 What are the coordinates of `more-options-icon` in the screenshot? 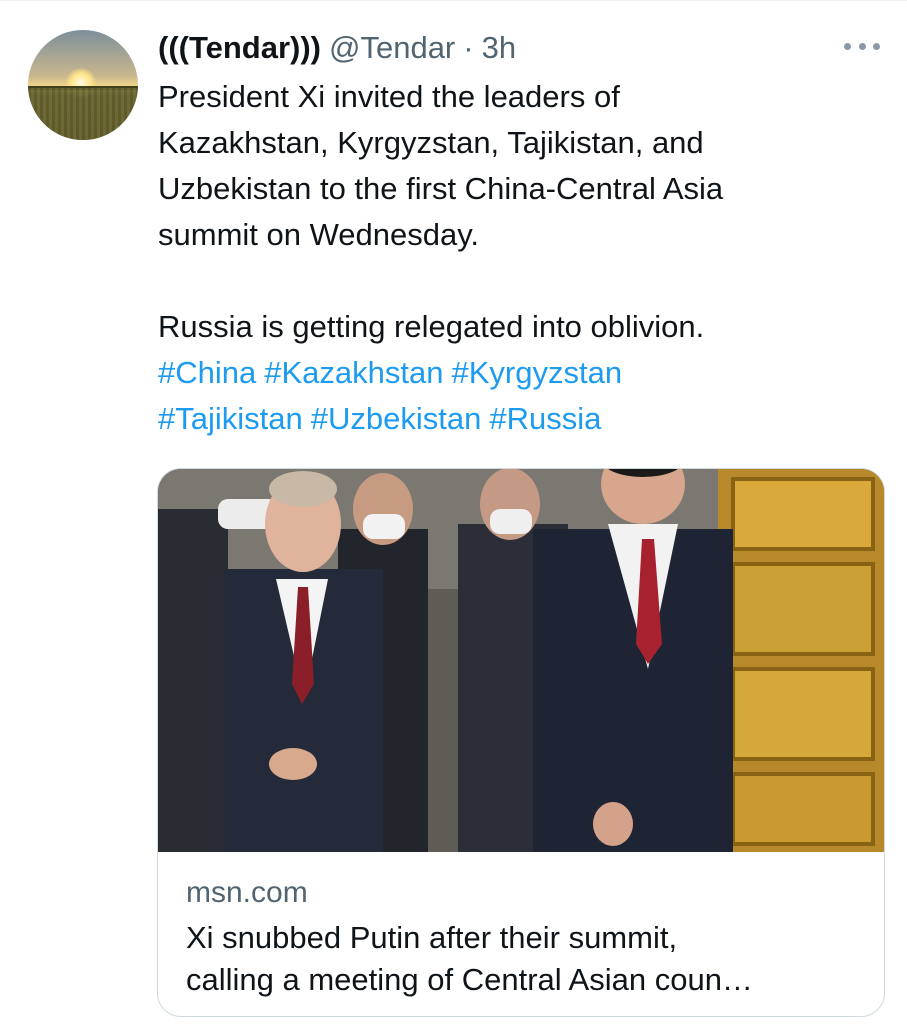 It's located at (862, 46).